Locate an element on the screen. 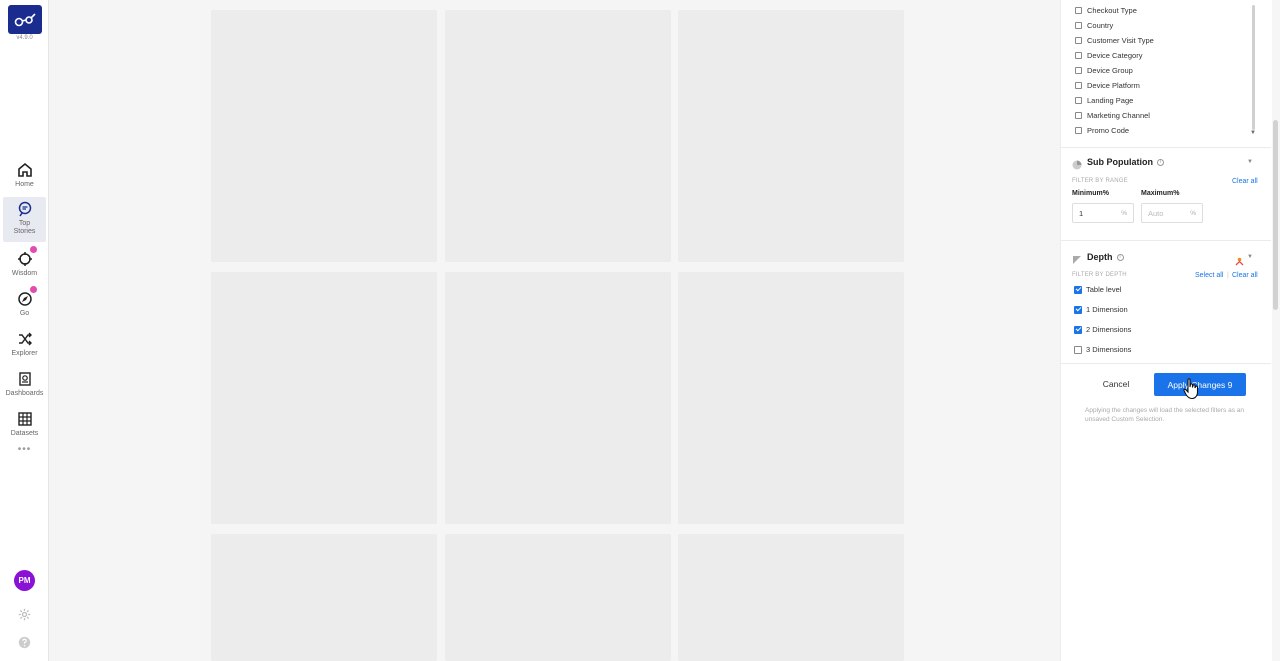  dimension-option: Customer Visit Type is located at coordinates (1114, 40).